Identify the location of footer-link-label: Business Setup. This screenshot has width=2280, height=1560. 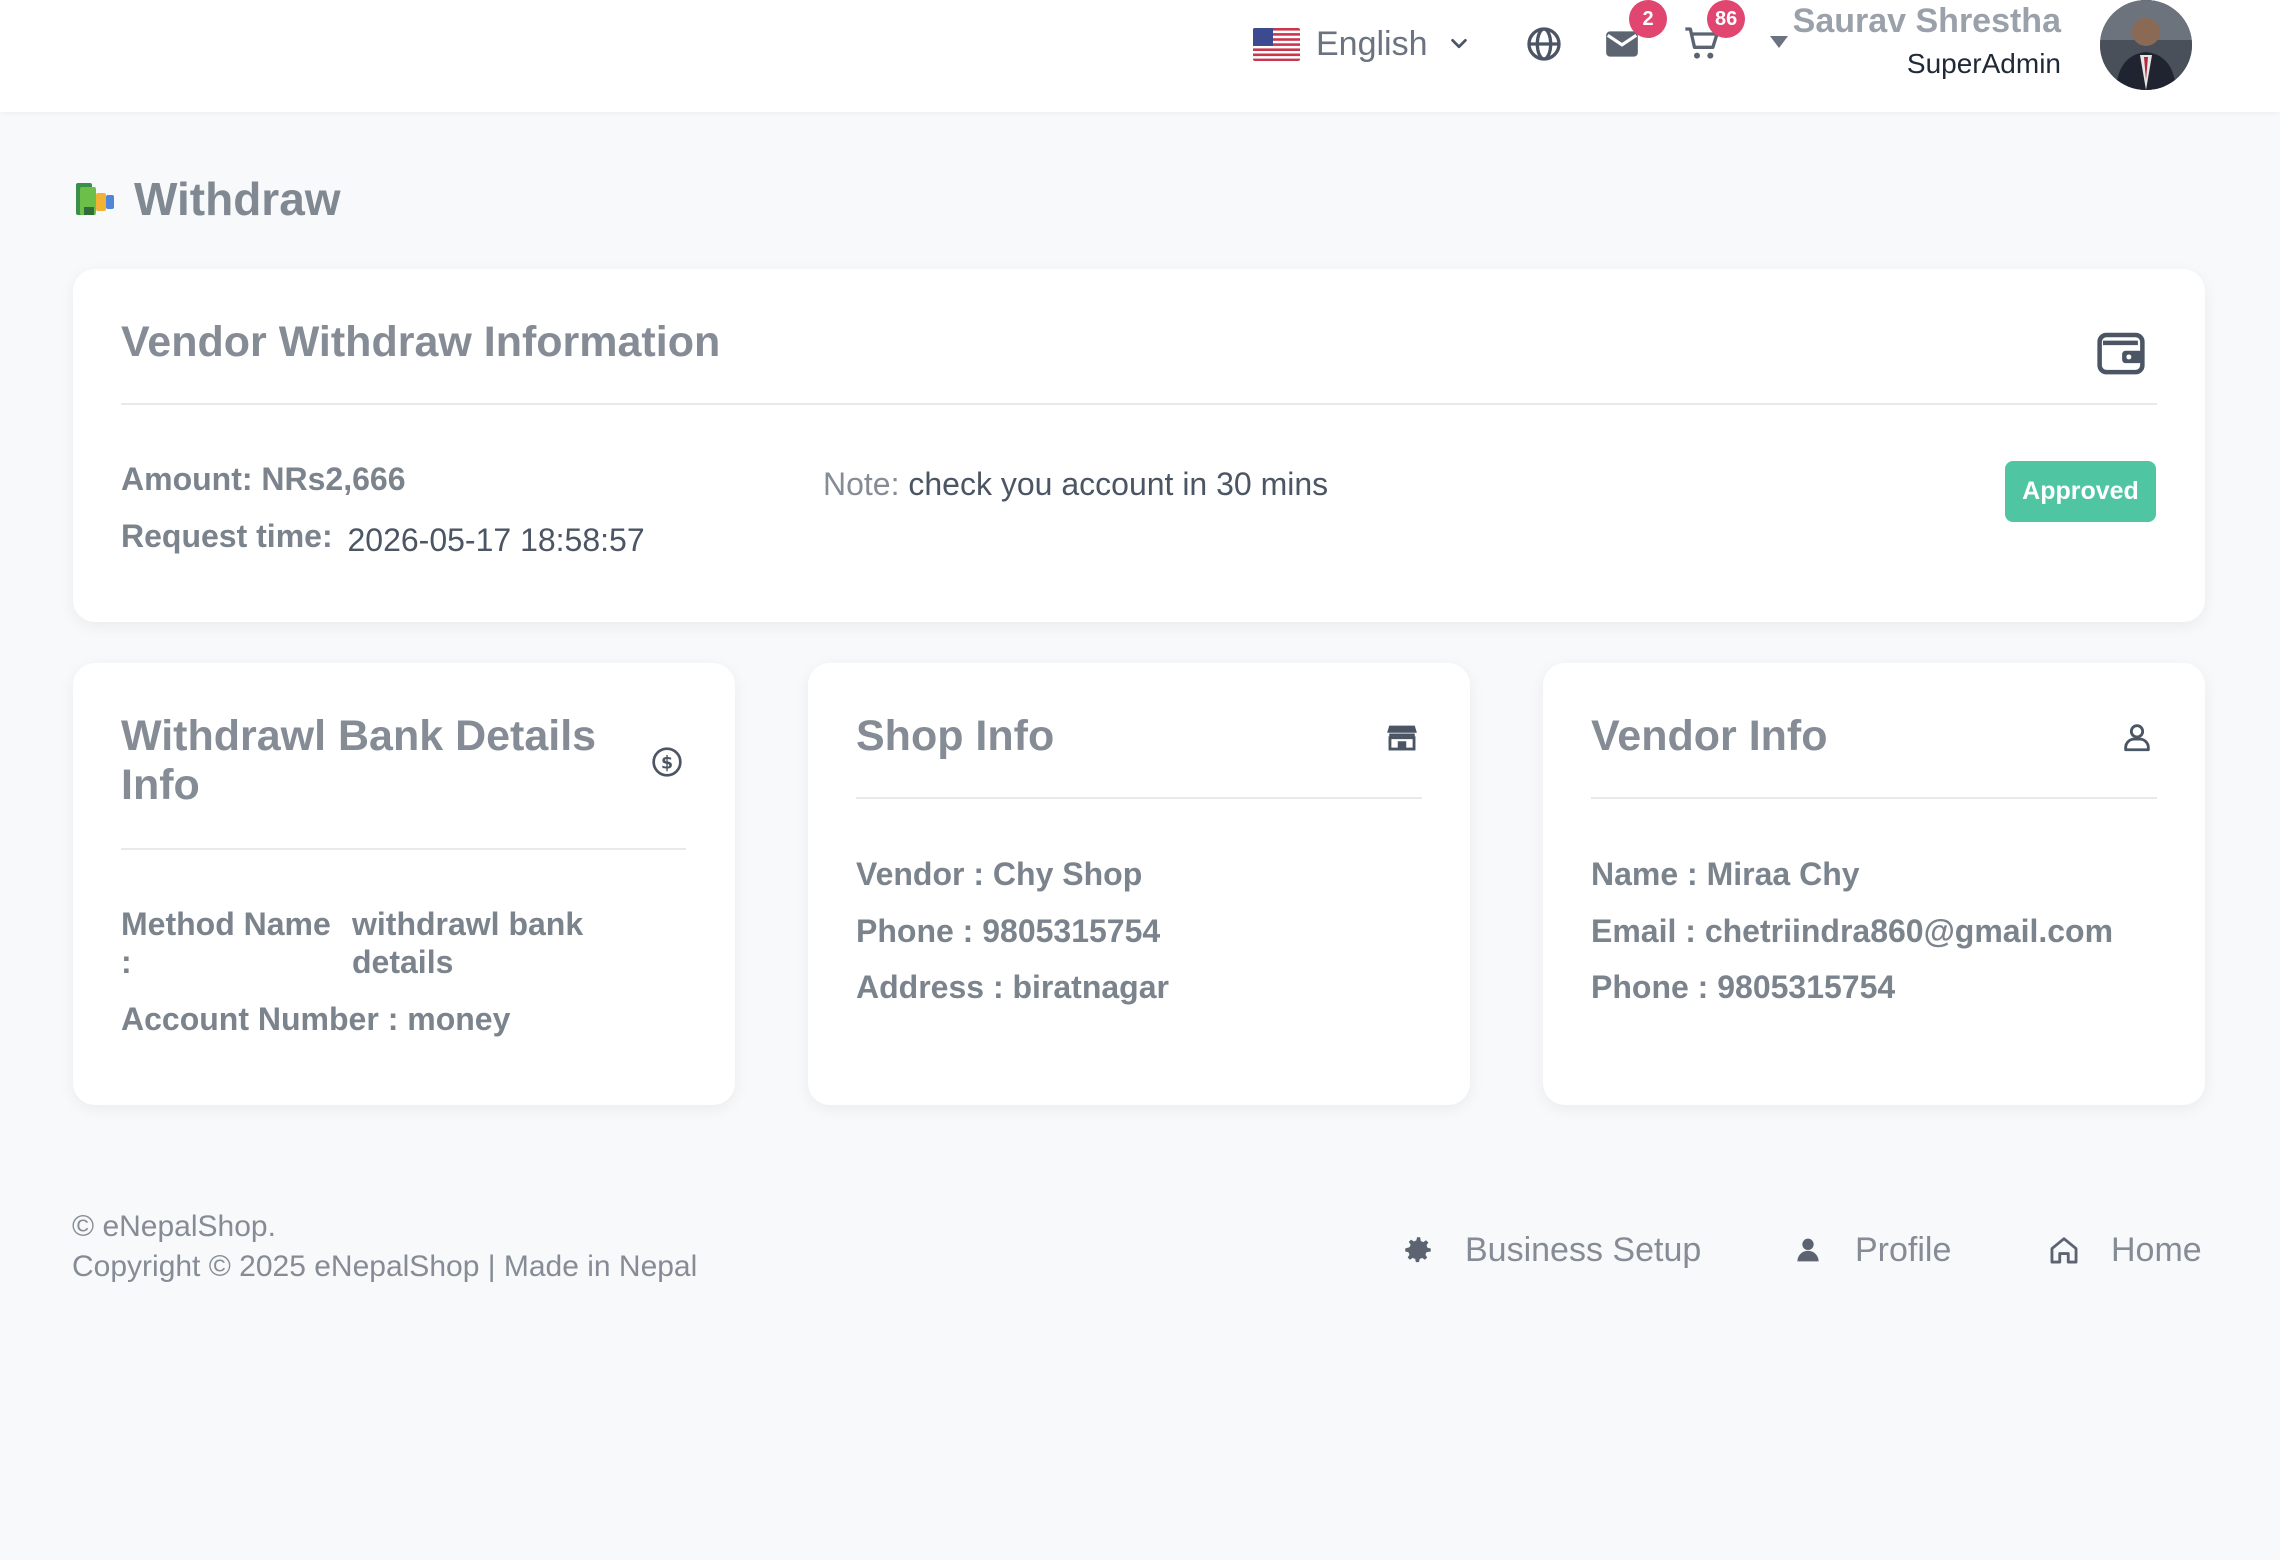
(1583, 1249).